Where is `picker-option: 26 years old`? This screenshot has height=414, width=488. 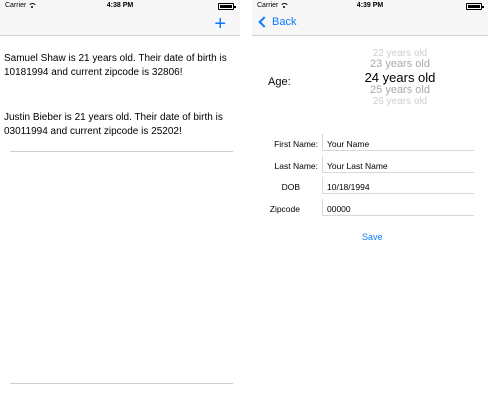 picker-option: 26 years old is located at coordinates (400, 101).